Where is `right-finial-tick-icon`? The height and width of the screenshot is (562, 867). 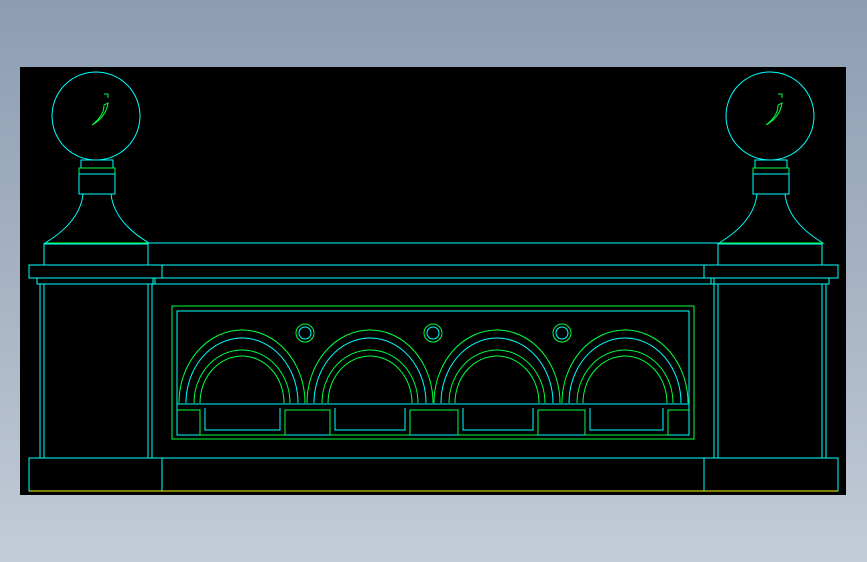
right-finial-tick-icon is located at coordinates (780, 95).